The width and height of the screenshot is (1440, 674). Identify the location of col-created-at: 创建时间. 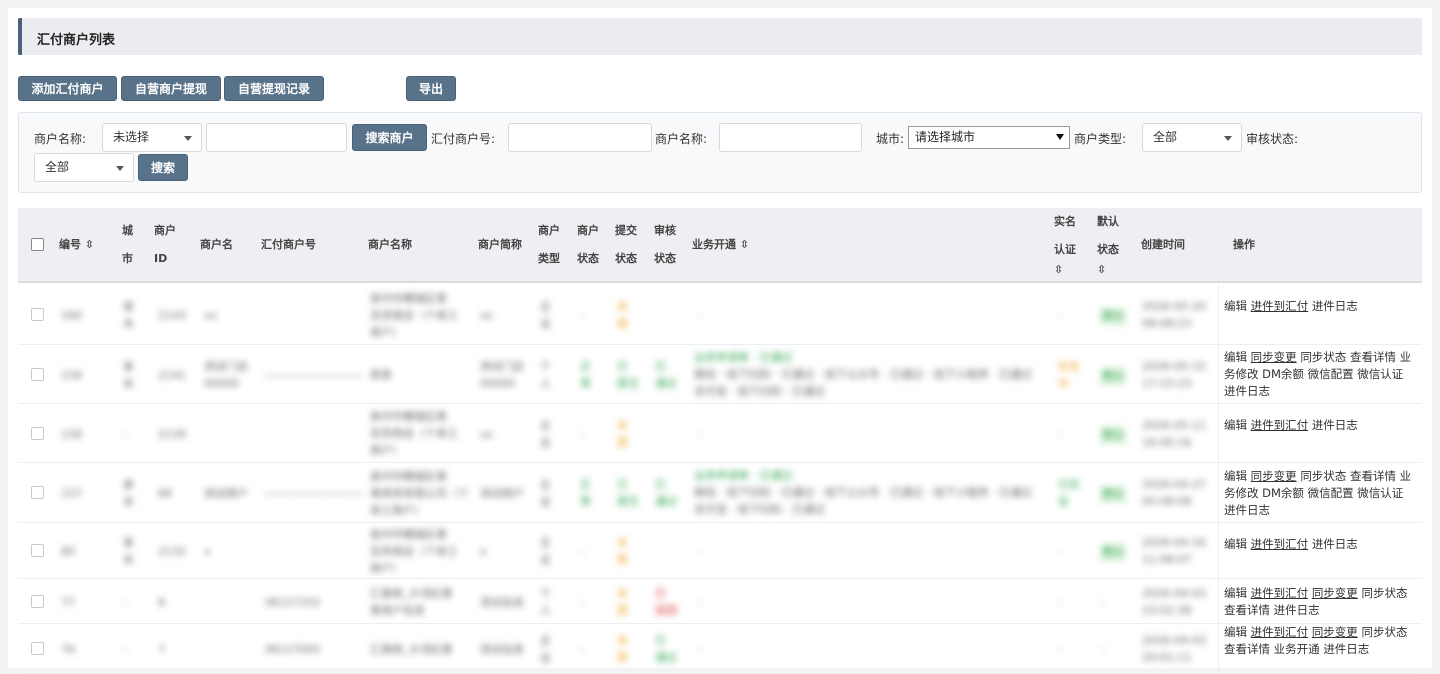
(1163, 244).